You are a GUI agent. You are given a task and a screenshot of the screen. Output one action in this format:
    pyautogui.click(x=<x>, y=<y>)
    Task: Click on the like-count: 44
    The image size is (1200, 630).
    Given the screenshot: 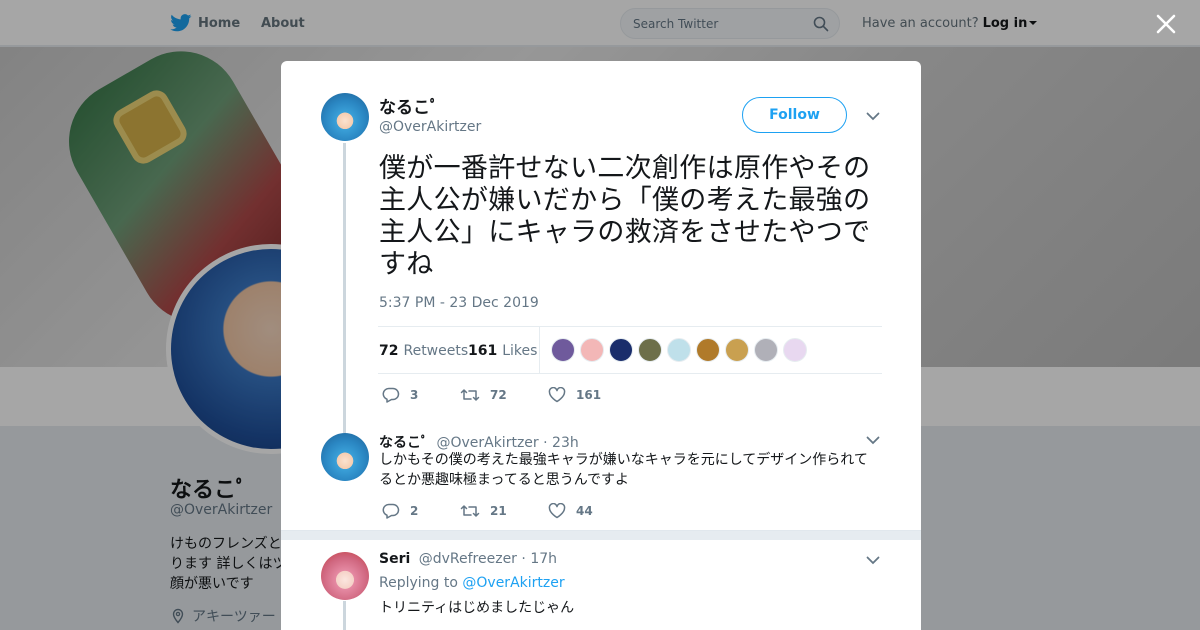 What is the action you would take?
    pyautogui.click(x=584, y=511)
    